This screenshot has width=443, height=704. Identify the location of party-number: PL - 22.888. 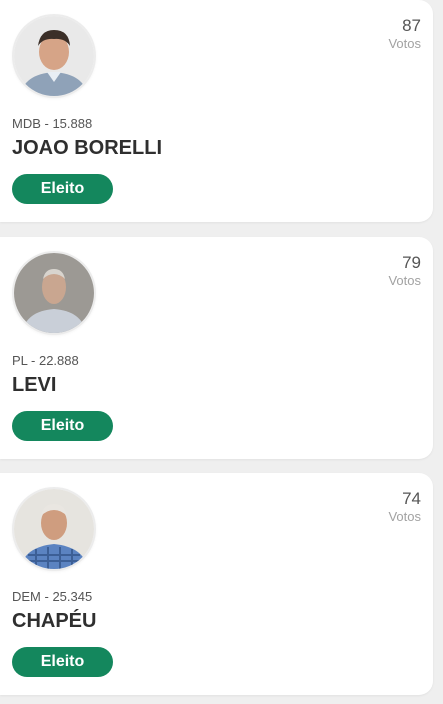
(45, 360).